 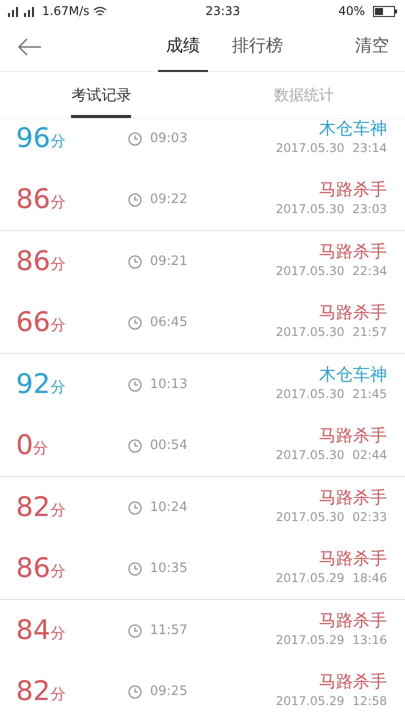 What do you see at coordinates (169, 691) in the screenshot?
I see `duration: 09:25` at bounding box center [169, 691].